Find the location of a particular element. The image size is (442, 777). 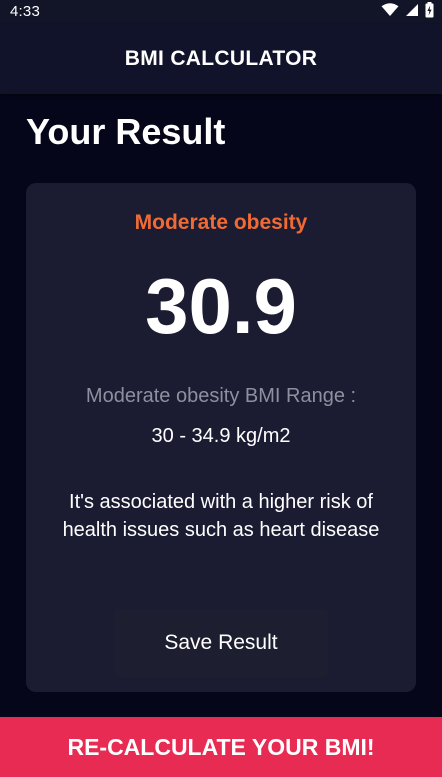

page-title: Your Result is located at coordinates (126, 131).